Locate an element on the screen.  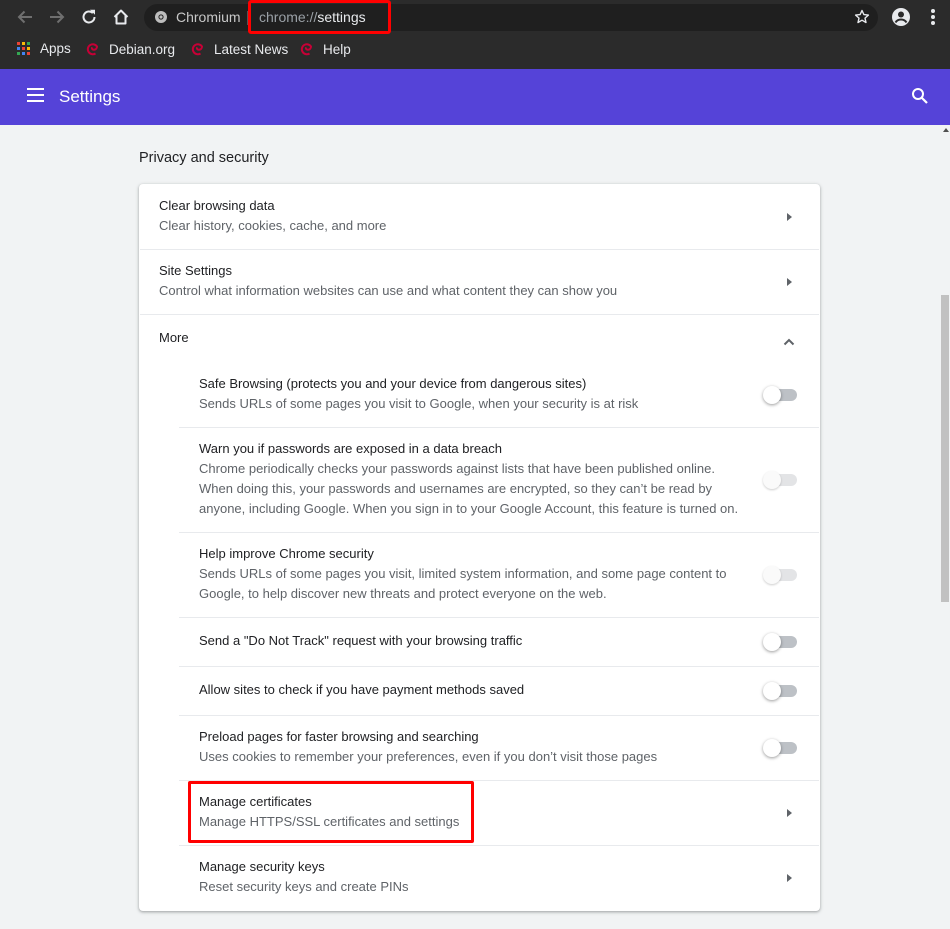
bookmark-help: Help is located at coordinates (325, 49).